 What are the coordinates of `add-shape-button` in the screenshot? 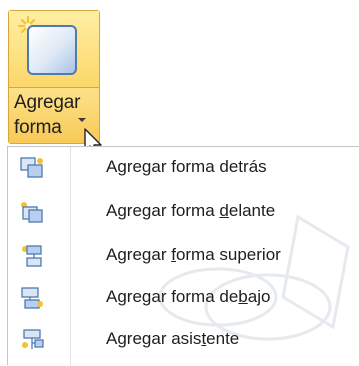 It's located at (54, 49).